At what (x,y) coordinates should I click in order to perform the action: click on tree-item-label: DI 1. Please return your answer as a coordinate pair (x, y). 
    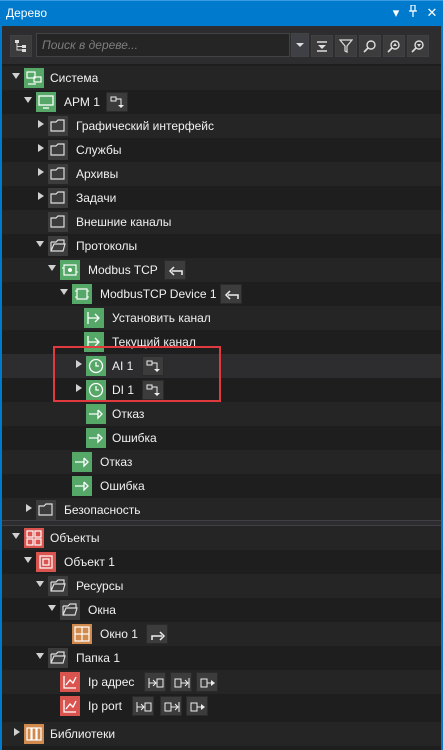
    Looking at the image, I should click on (123, 390).